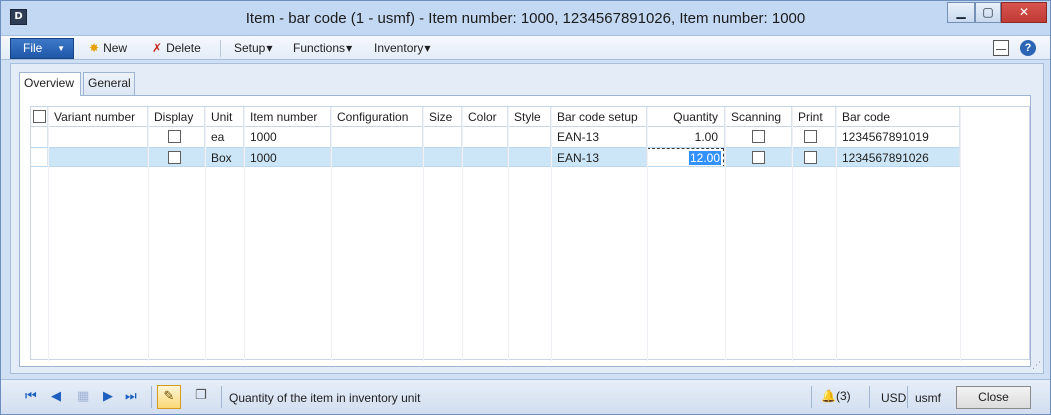 Image resolution: width=1051 pixels, height=415 pixels. What do you see at coordinates (1001, 48) in the screenshot?
I see `layout-icon` at bounding box center [1001, 48].